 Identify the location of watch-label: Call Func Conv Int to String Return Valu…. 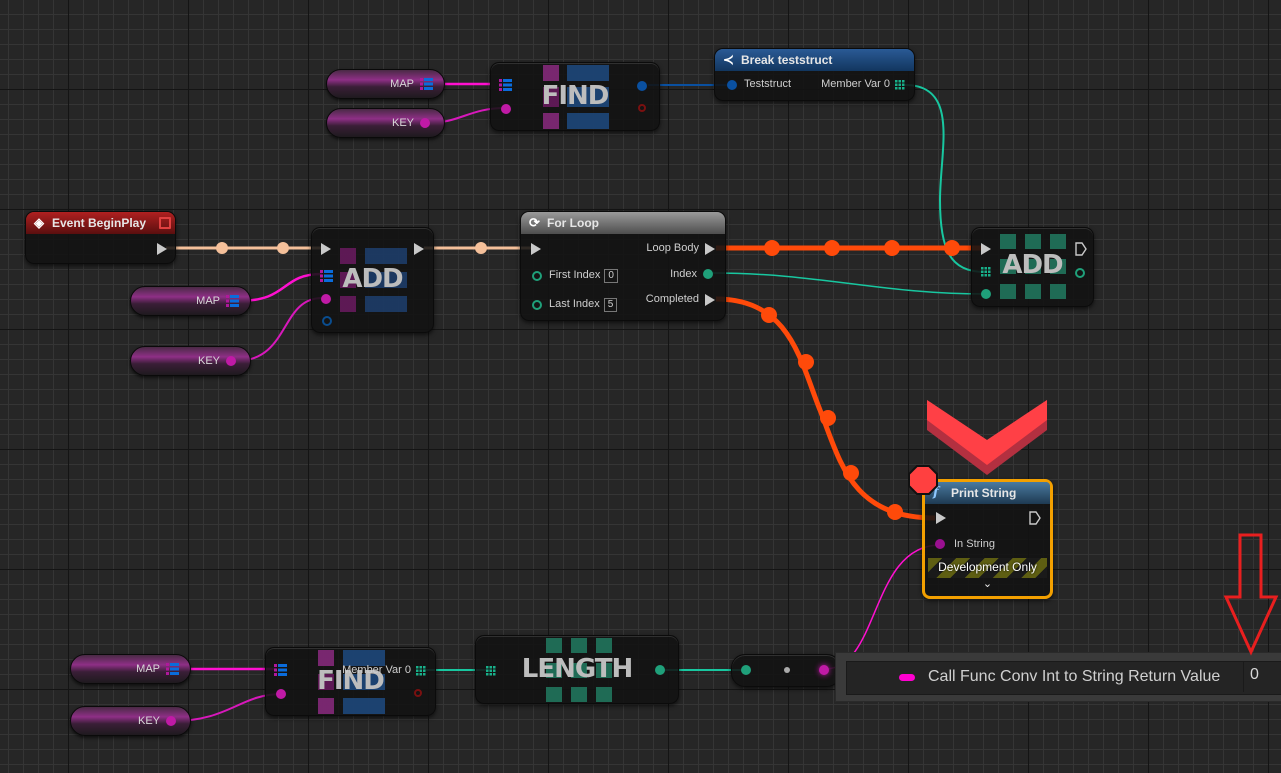
(1074, 676).